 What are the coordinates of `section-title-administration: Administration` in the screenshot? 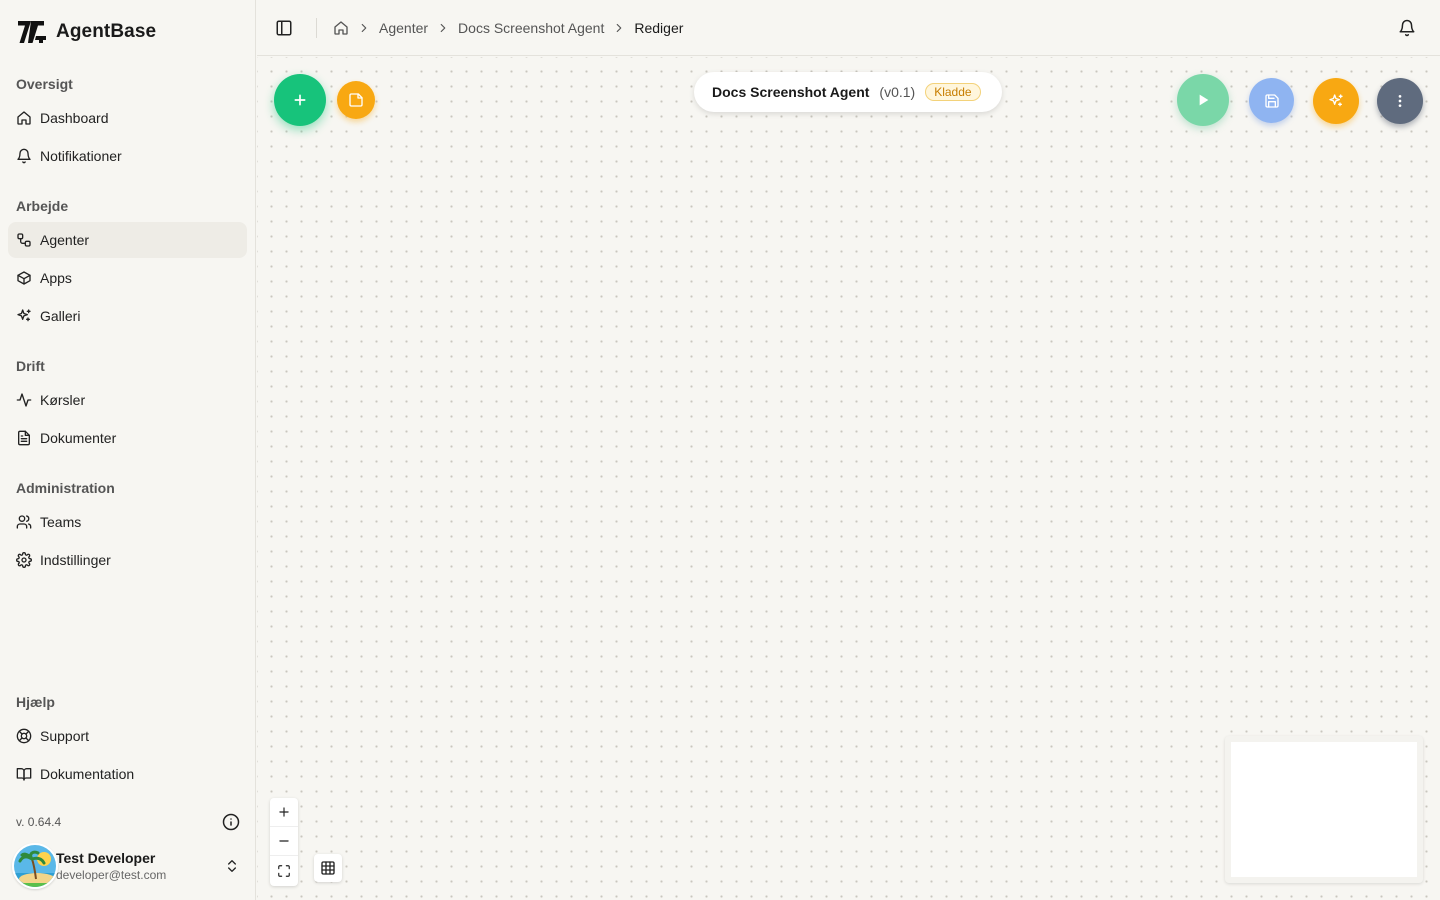 It's located at (65, 488).